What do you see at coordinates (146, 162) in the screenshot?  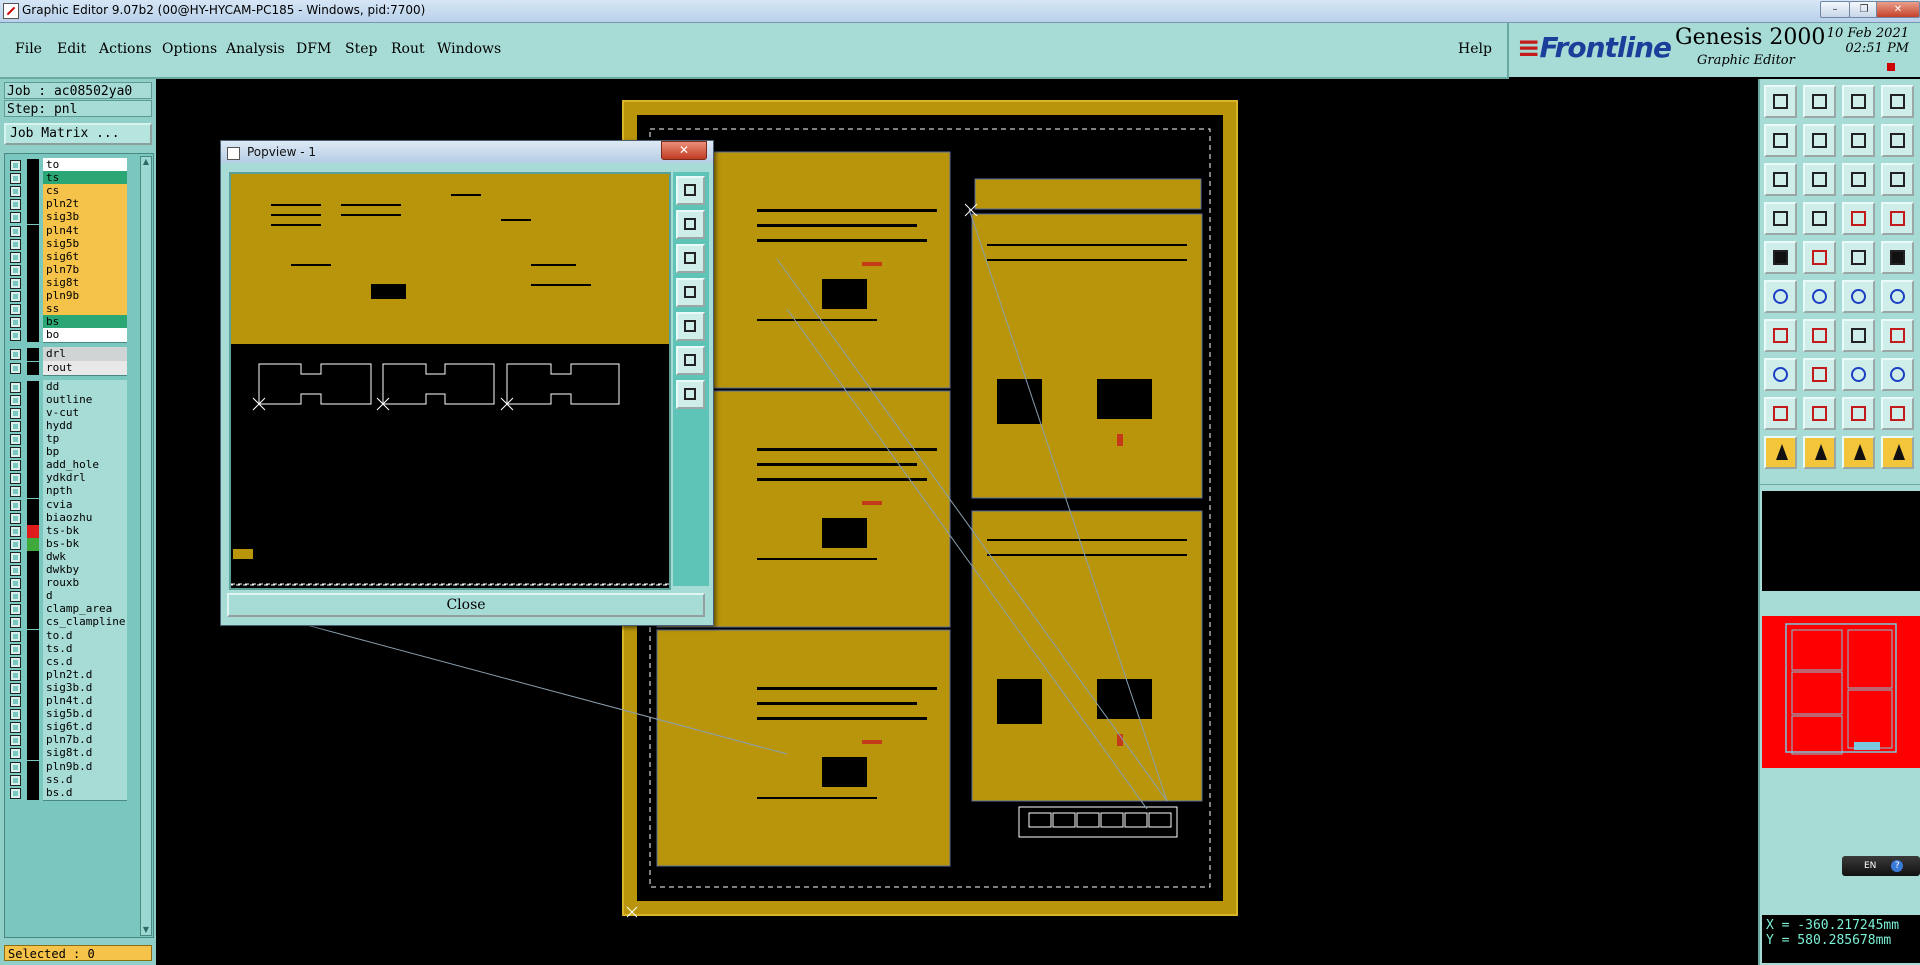 I see `scroll-up-icon: ▲` at bounding box center [146, 162].